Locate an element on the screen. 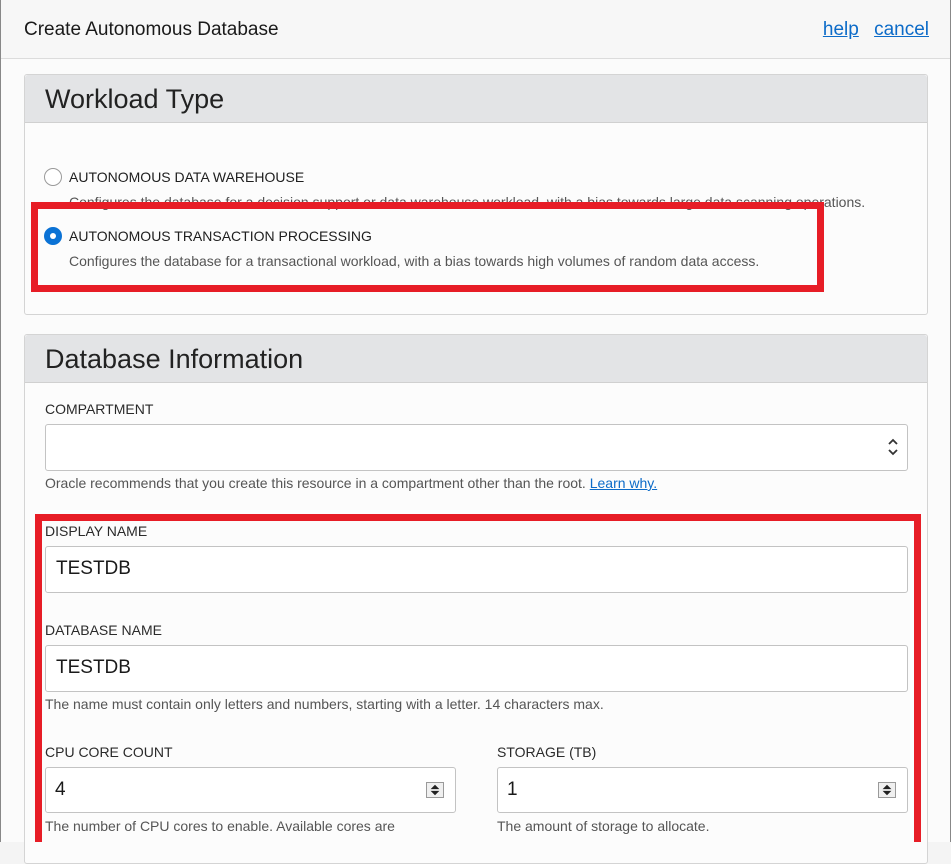 The image size is (951, 864). compartment-select is located at coordinates (476, 447).